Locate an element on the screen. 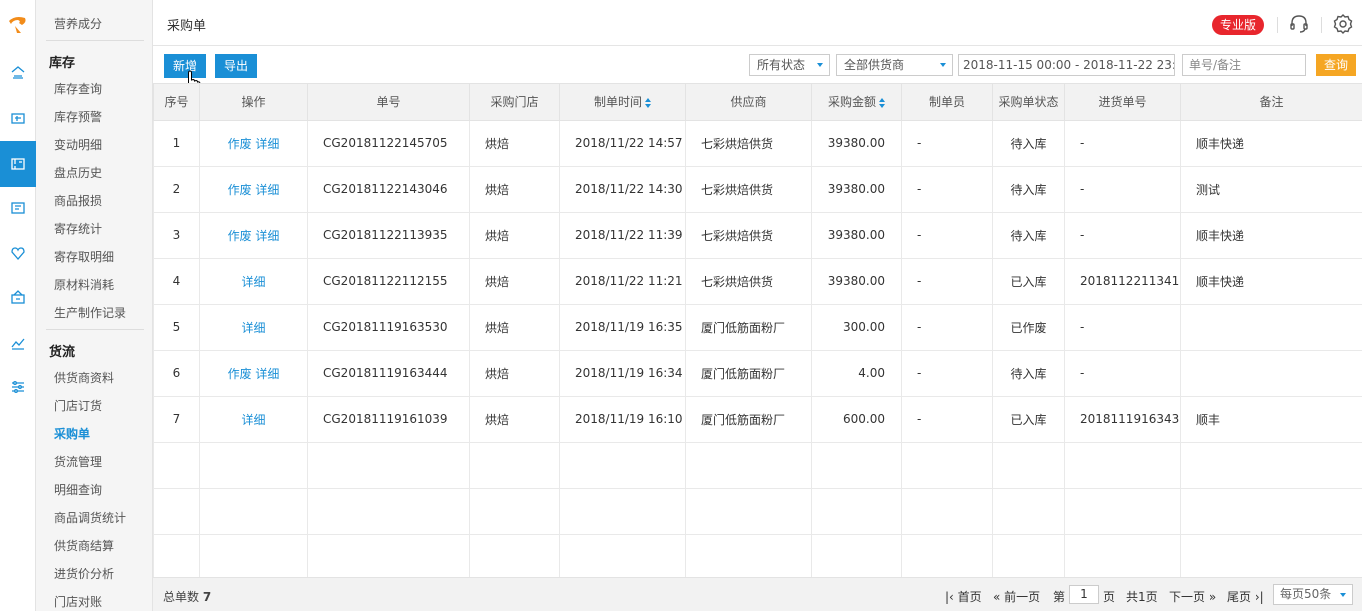 This screenshot has width=1362, height=611. inventory-icon is located at coordinates (18, 164).